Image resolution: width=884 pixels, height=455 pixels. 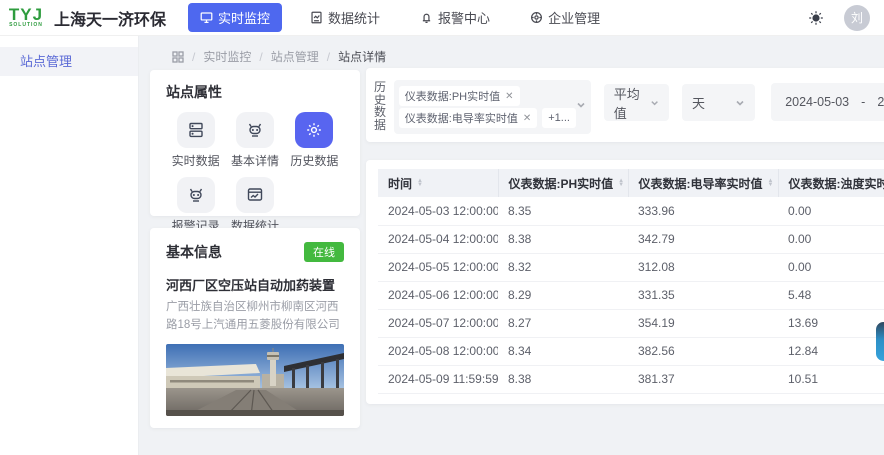 What do you see at coordinates (438, 323) in the screenshot?
I see `cell-time: 2024-05-07 12:00:00` at bounding box center [438, 323].